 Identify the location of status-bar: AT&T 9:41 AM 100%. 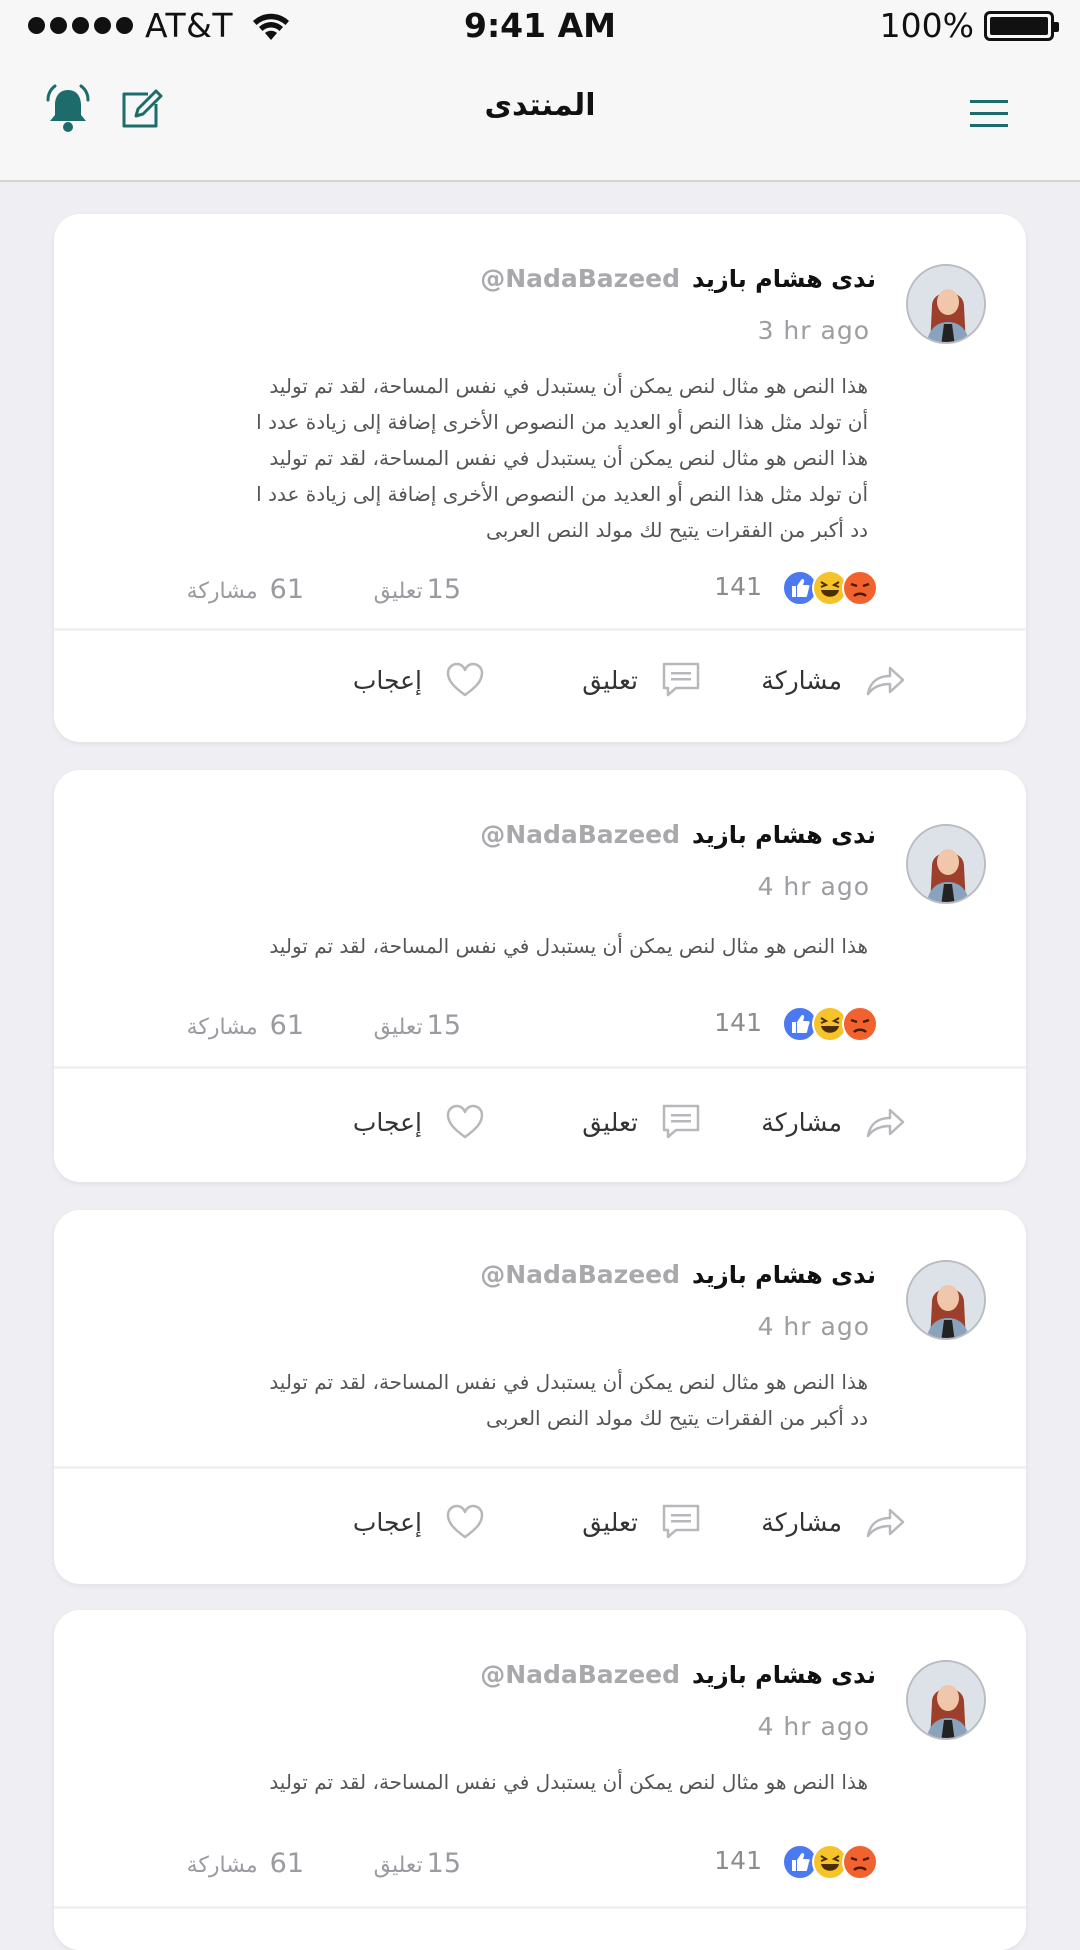
(540, 26).